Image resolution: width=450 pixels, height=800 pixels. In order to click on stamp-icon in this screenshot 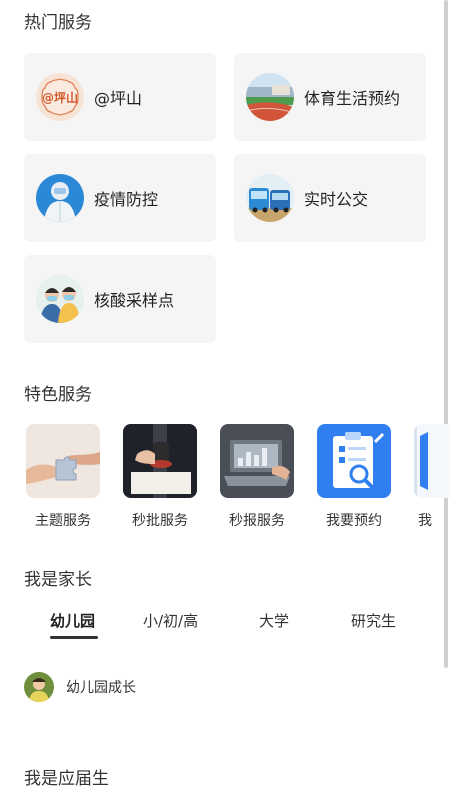, I will do `click(160, 461)`.